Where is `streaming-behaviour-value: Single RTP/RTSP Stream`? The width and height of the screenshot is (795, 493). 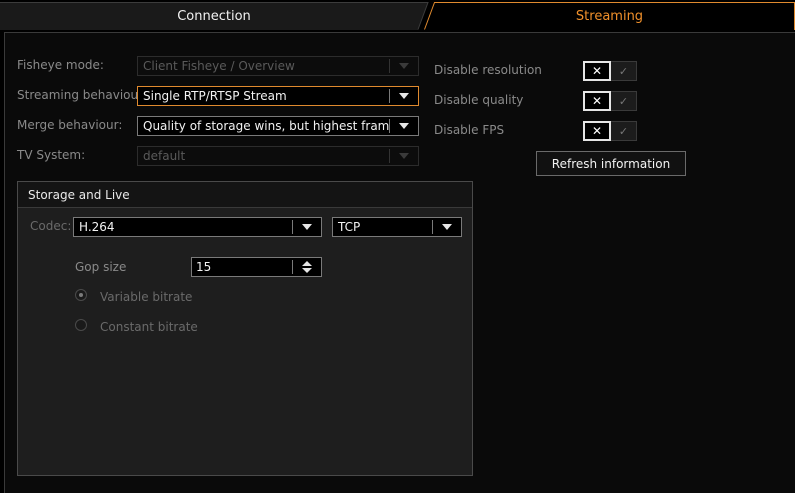
streaming-behaviour-value: Single RTP/RTSP Stream is located at coordinates (215, 96).